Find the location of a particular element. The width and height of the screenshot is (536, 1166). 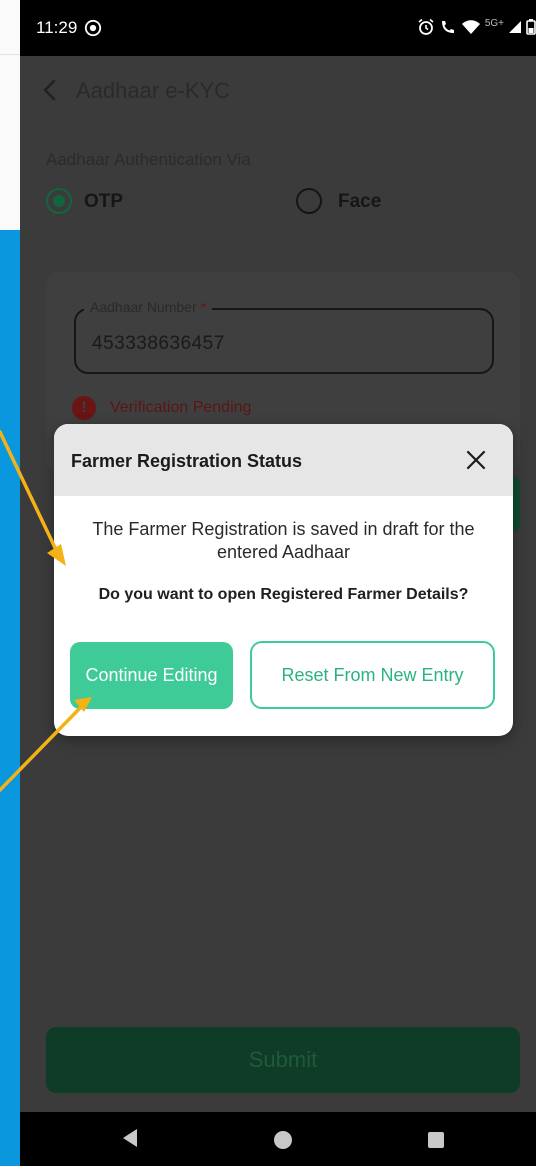

continue-editing-button: Continue Editing is located at coordinates (151, 675).